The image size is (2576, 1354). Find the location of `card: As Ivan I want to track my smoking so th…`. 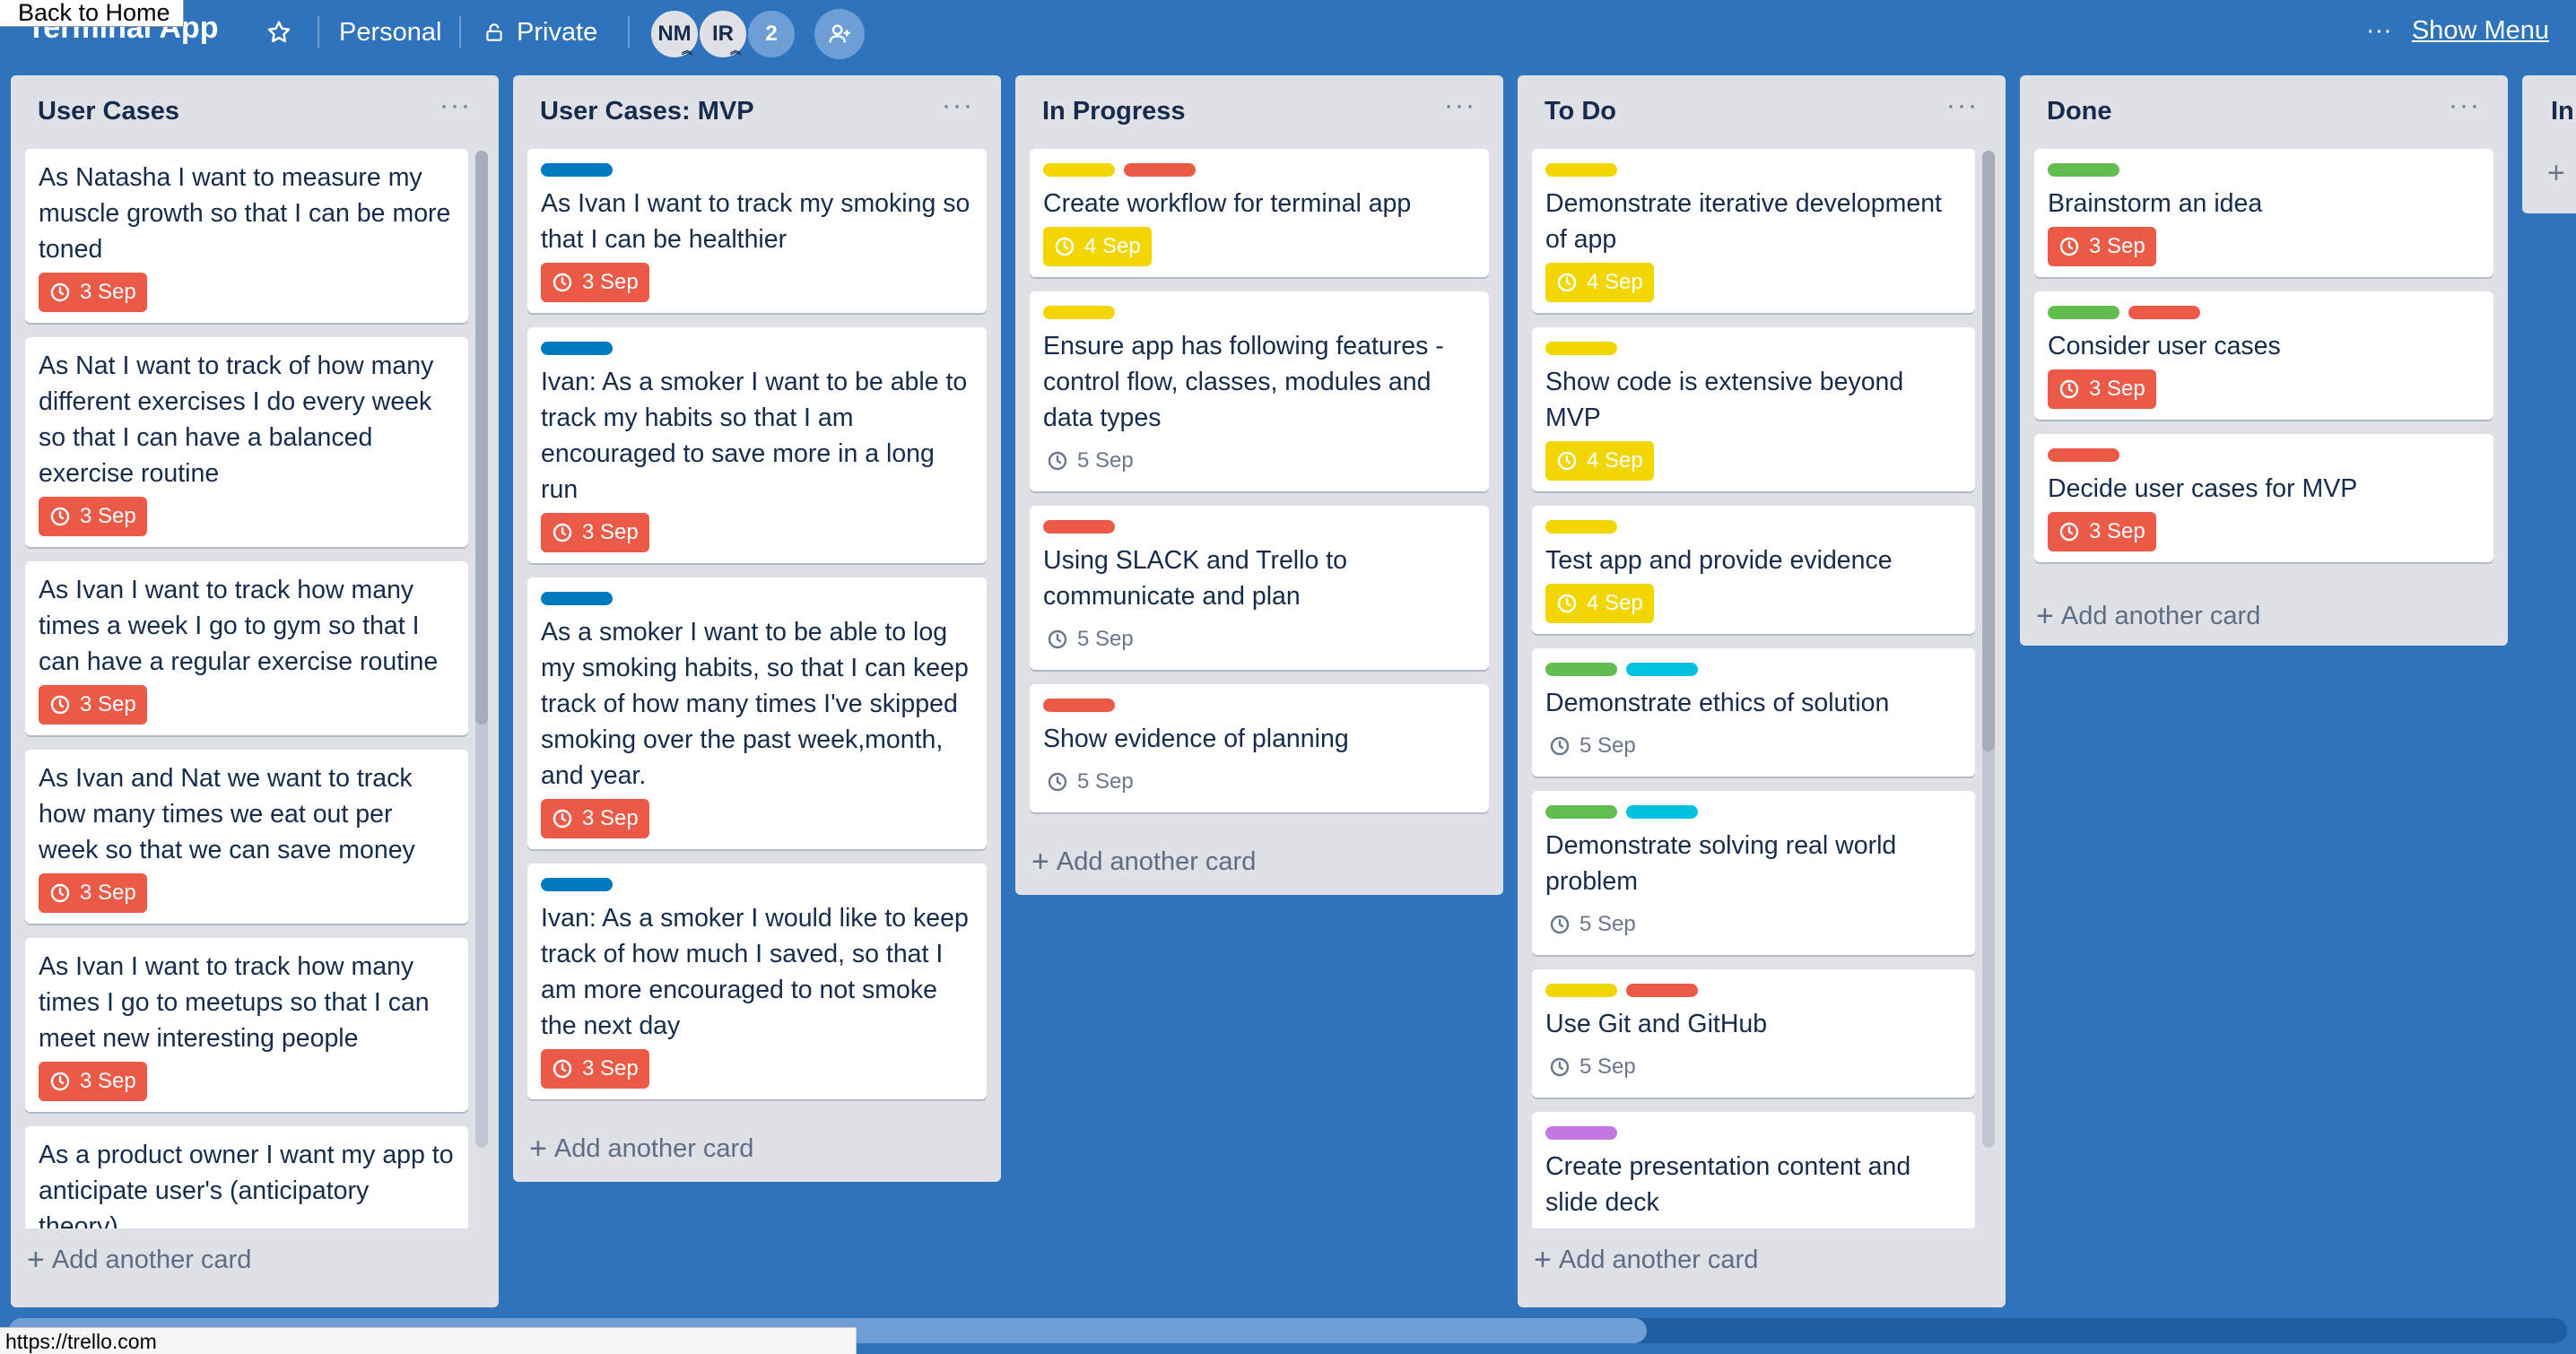

card: As Ivan I want to track my smoking so th… is located at coordinates (757, 231).